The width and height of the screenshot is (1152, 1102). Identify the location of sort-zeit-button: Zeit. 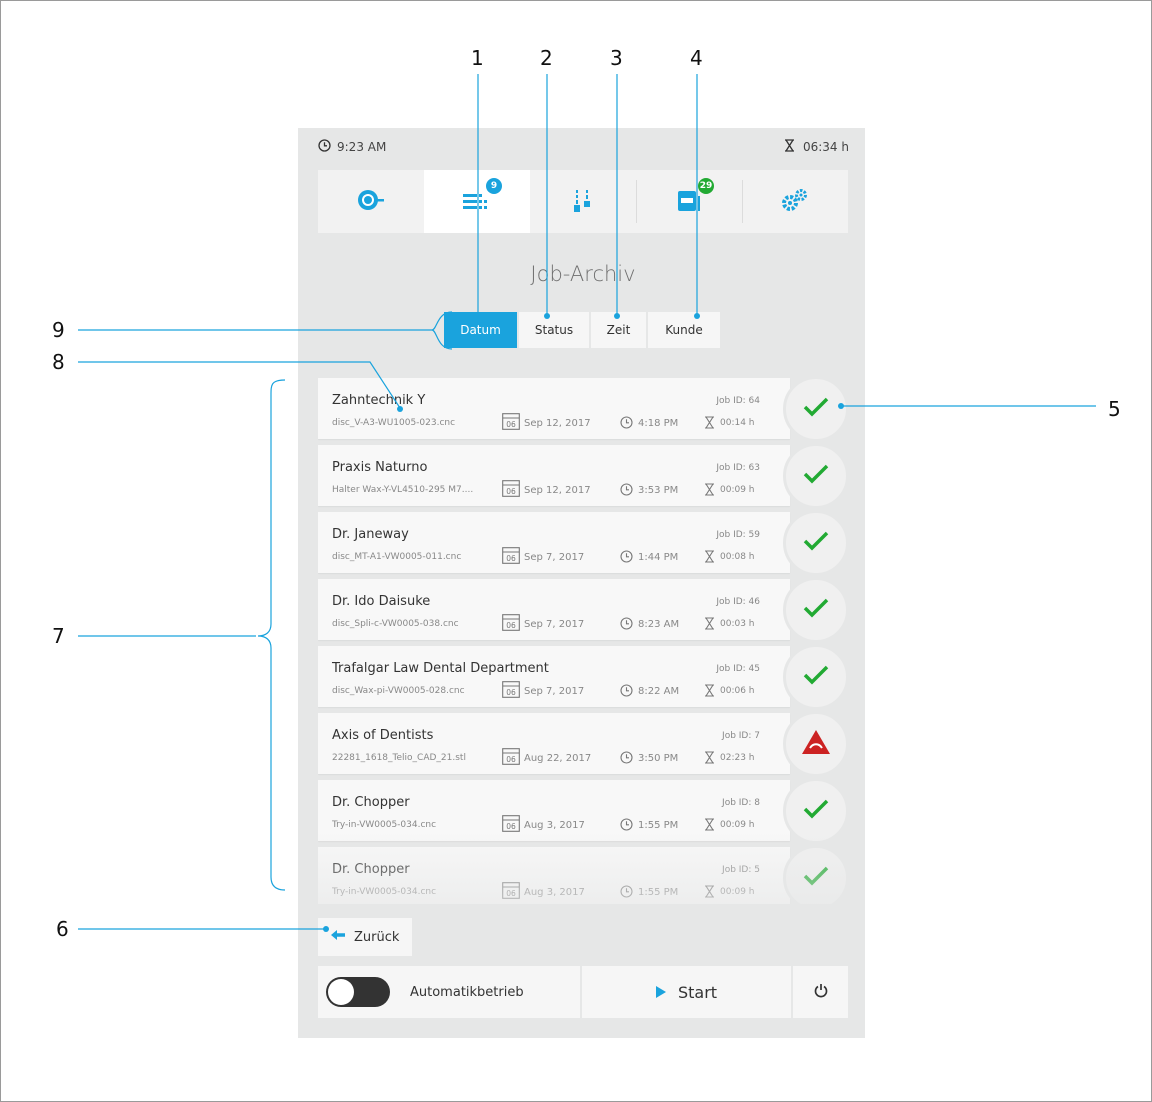
(618, 330).